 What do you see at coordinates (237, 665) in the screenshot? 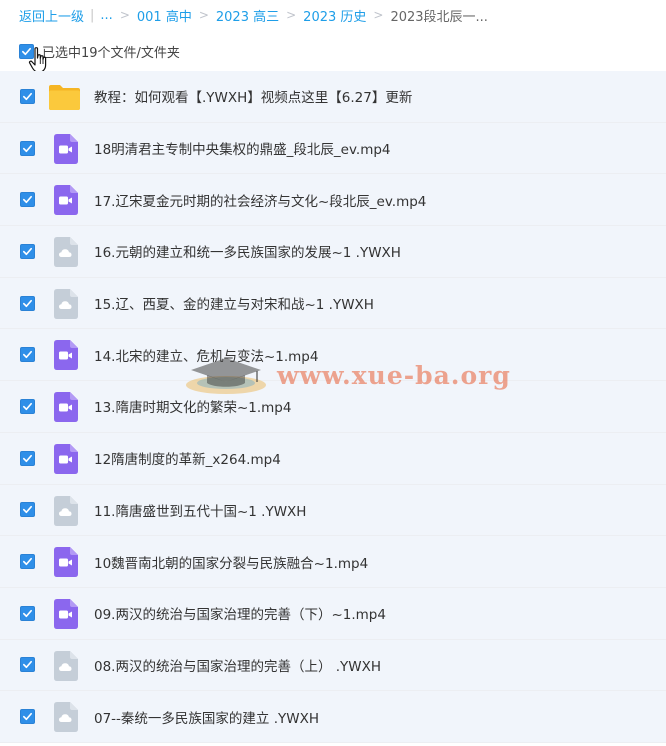
I see `file-name: 08.两汉的统治与国家治理的完善（上） .YWXH` at bounding box center [237, 665].